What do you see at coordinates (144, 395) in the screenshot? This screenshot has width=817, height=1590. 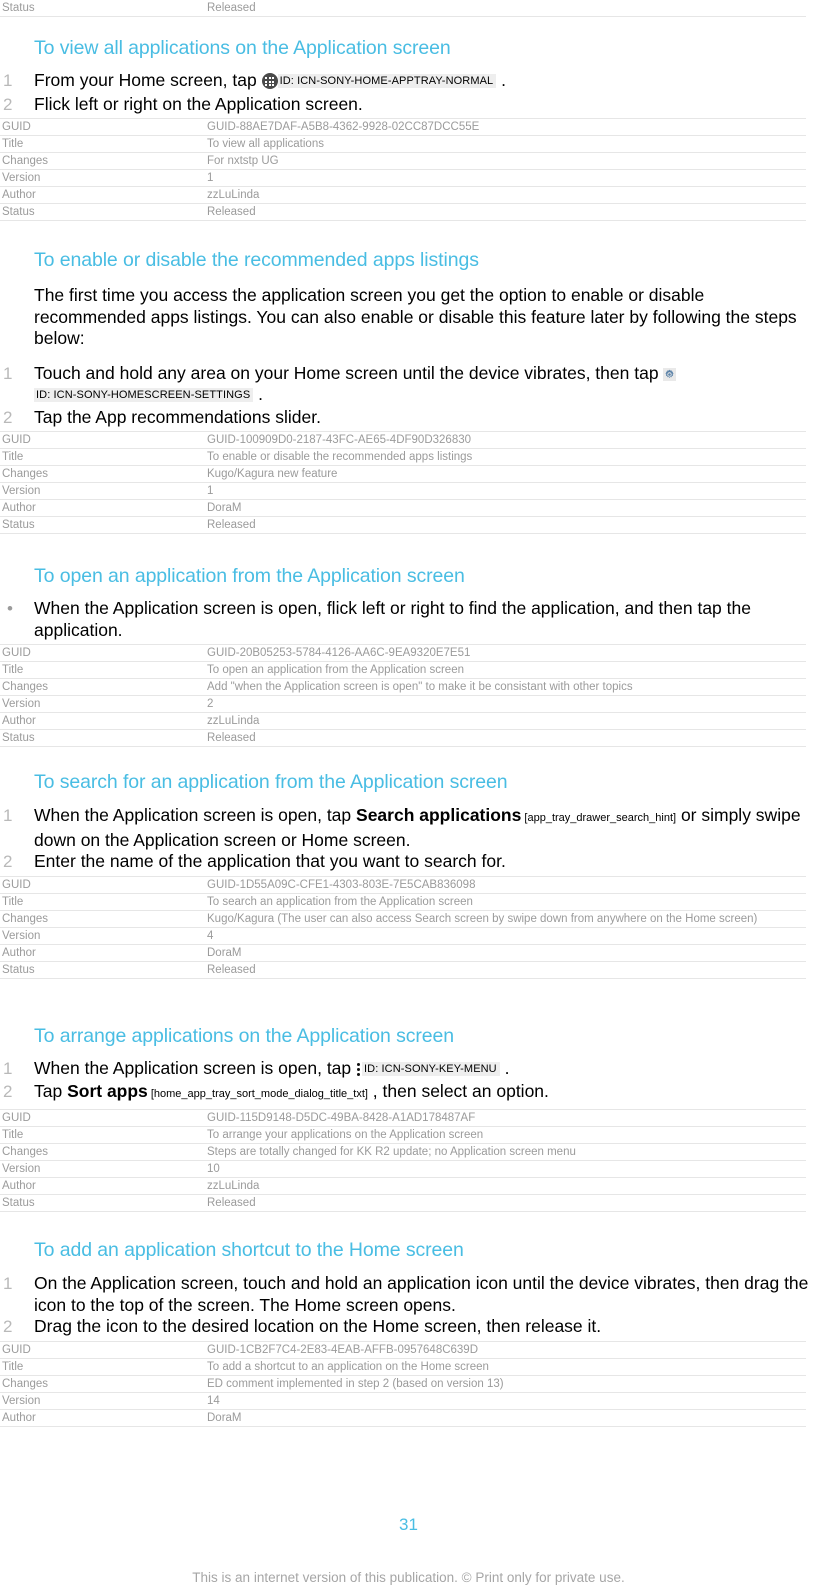 I see `ui-id-token: ID: ICN-SONY-HOMESCREEN-SETTINGS` at bounding box center [144, 395].